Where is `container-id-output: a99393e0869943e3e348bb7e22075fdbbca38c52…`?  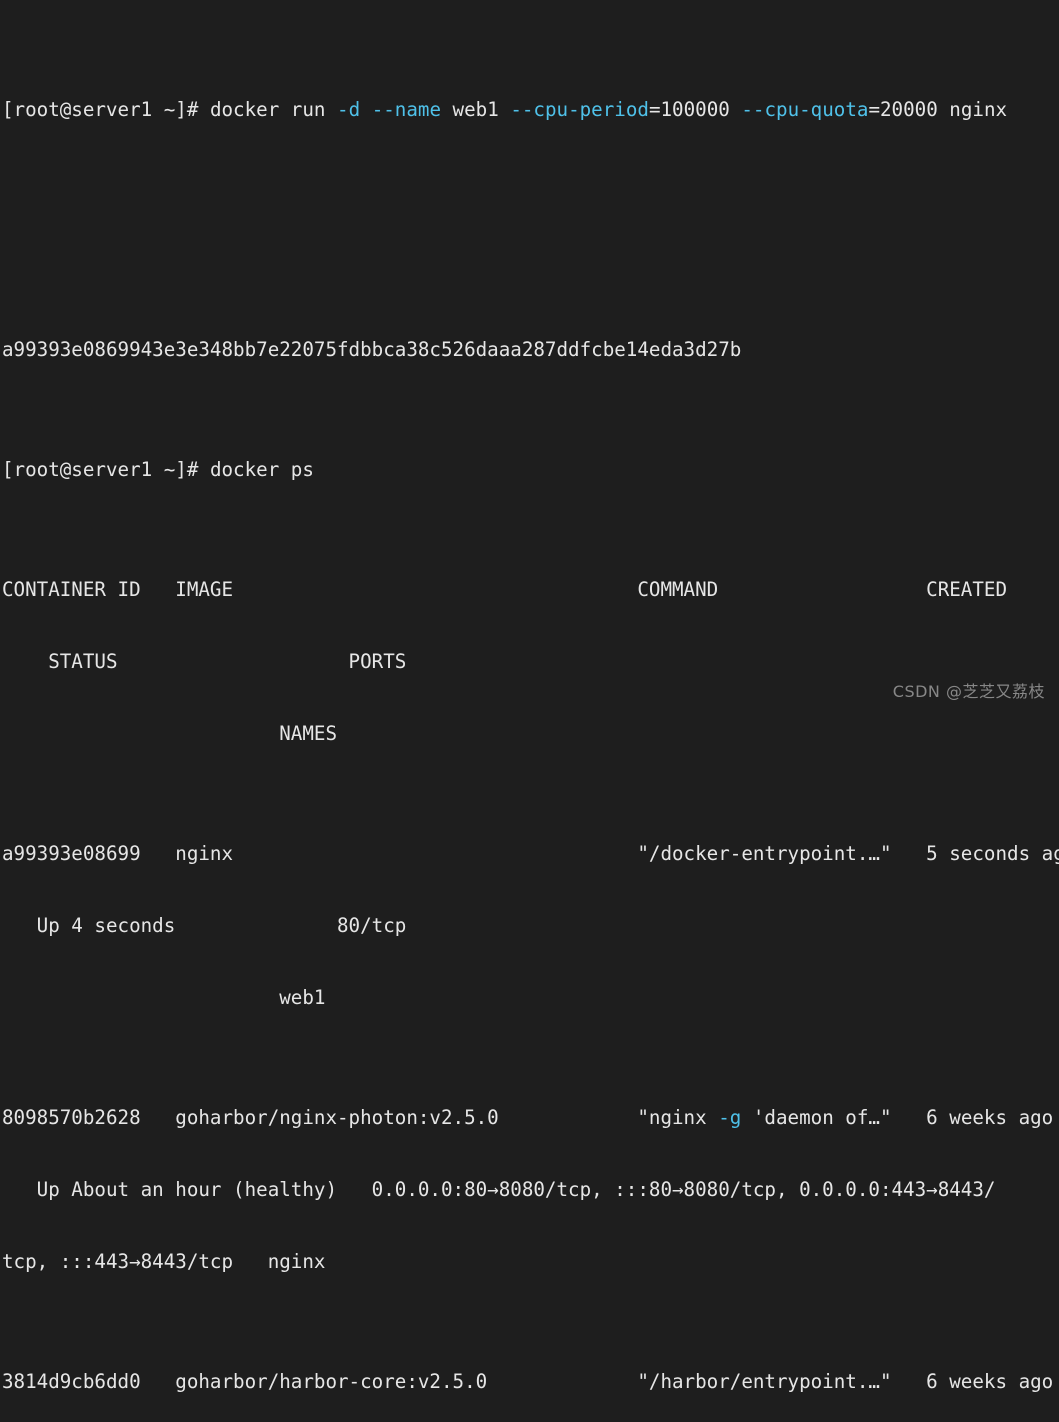
container-id-output: a99393e0869943e3e348bb7e22075fdbbca38c52… is located at coordinates (372, 349).